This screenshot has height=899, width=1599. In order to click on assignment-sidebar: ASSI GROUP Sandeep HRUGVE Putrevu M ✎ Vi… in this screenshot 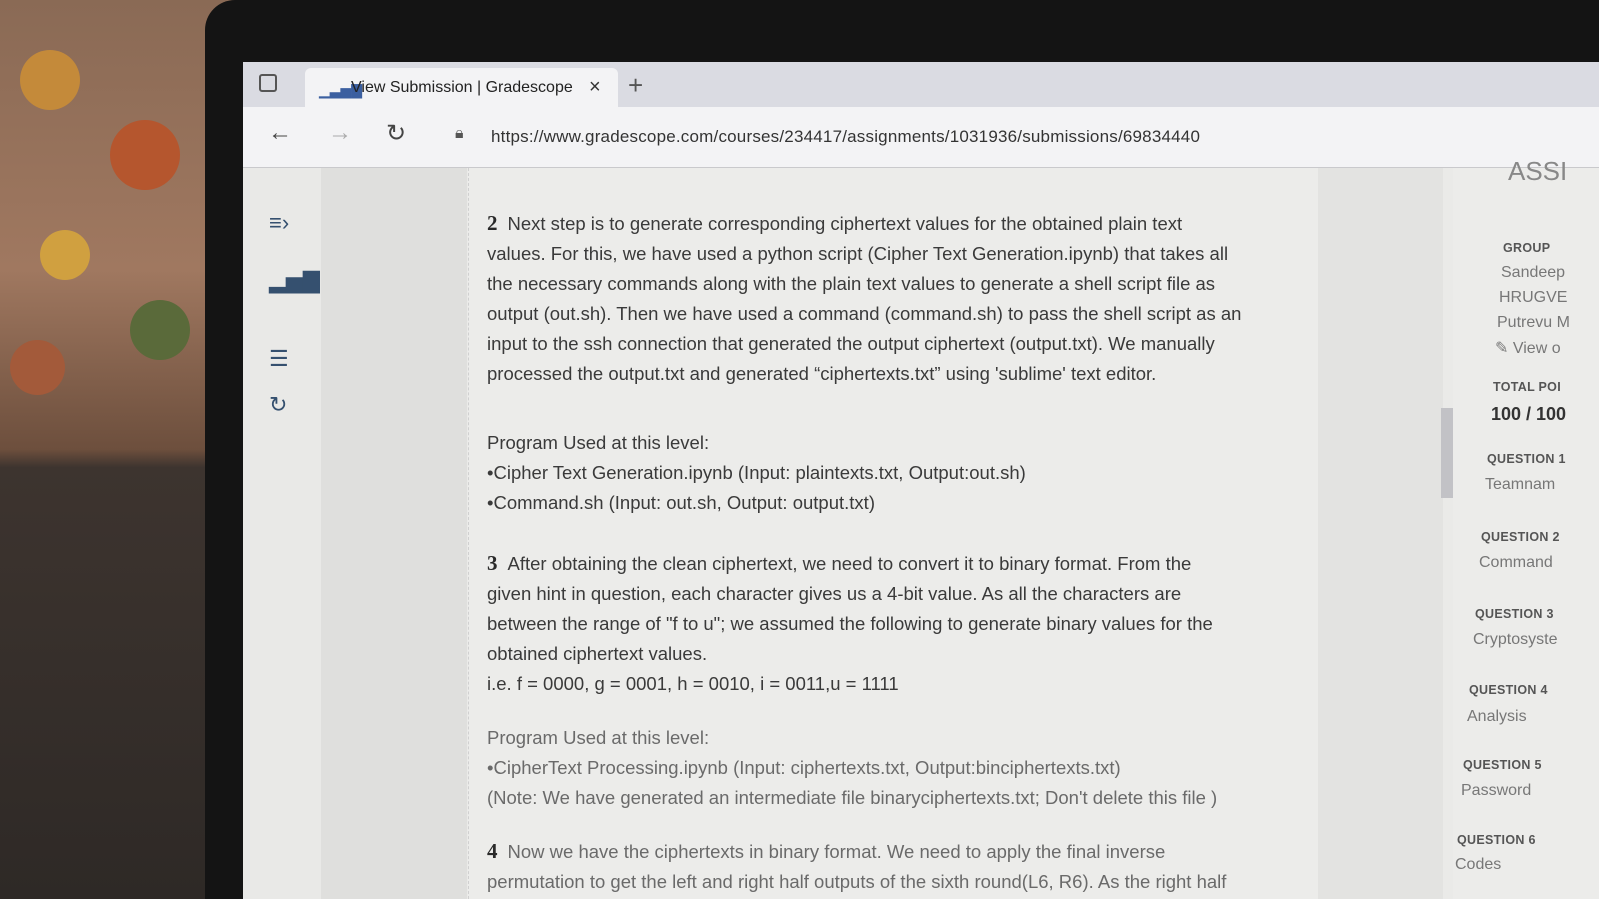, I will do `click(1526, 527)`.